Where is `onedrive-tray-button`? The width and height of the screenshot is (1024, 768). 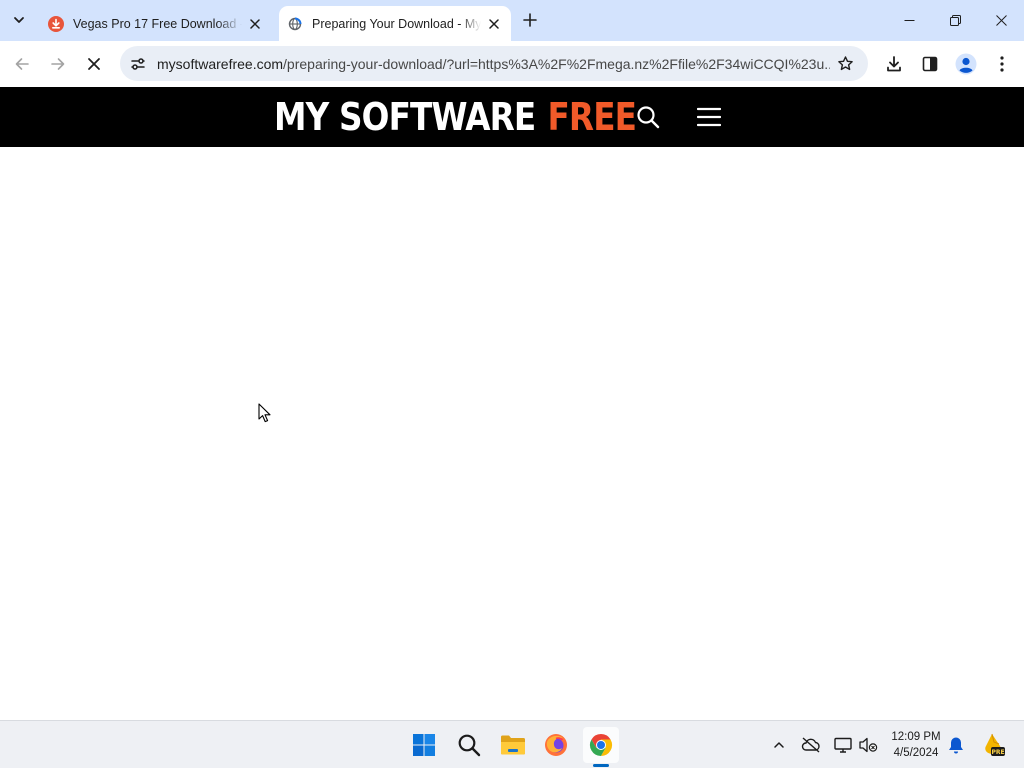 onedrive-tray-button is located at coordinates (811, 745).